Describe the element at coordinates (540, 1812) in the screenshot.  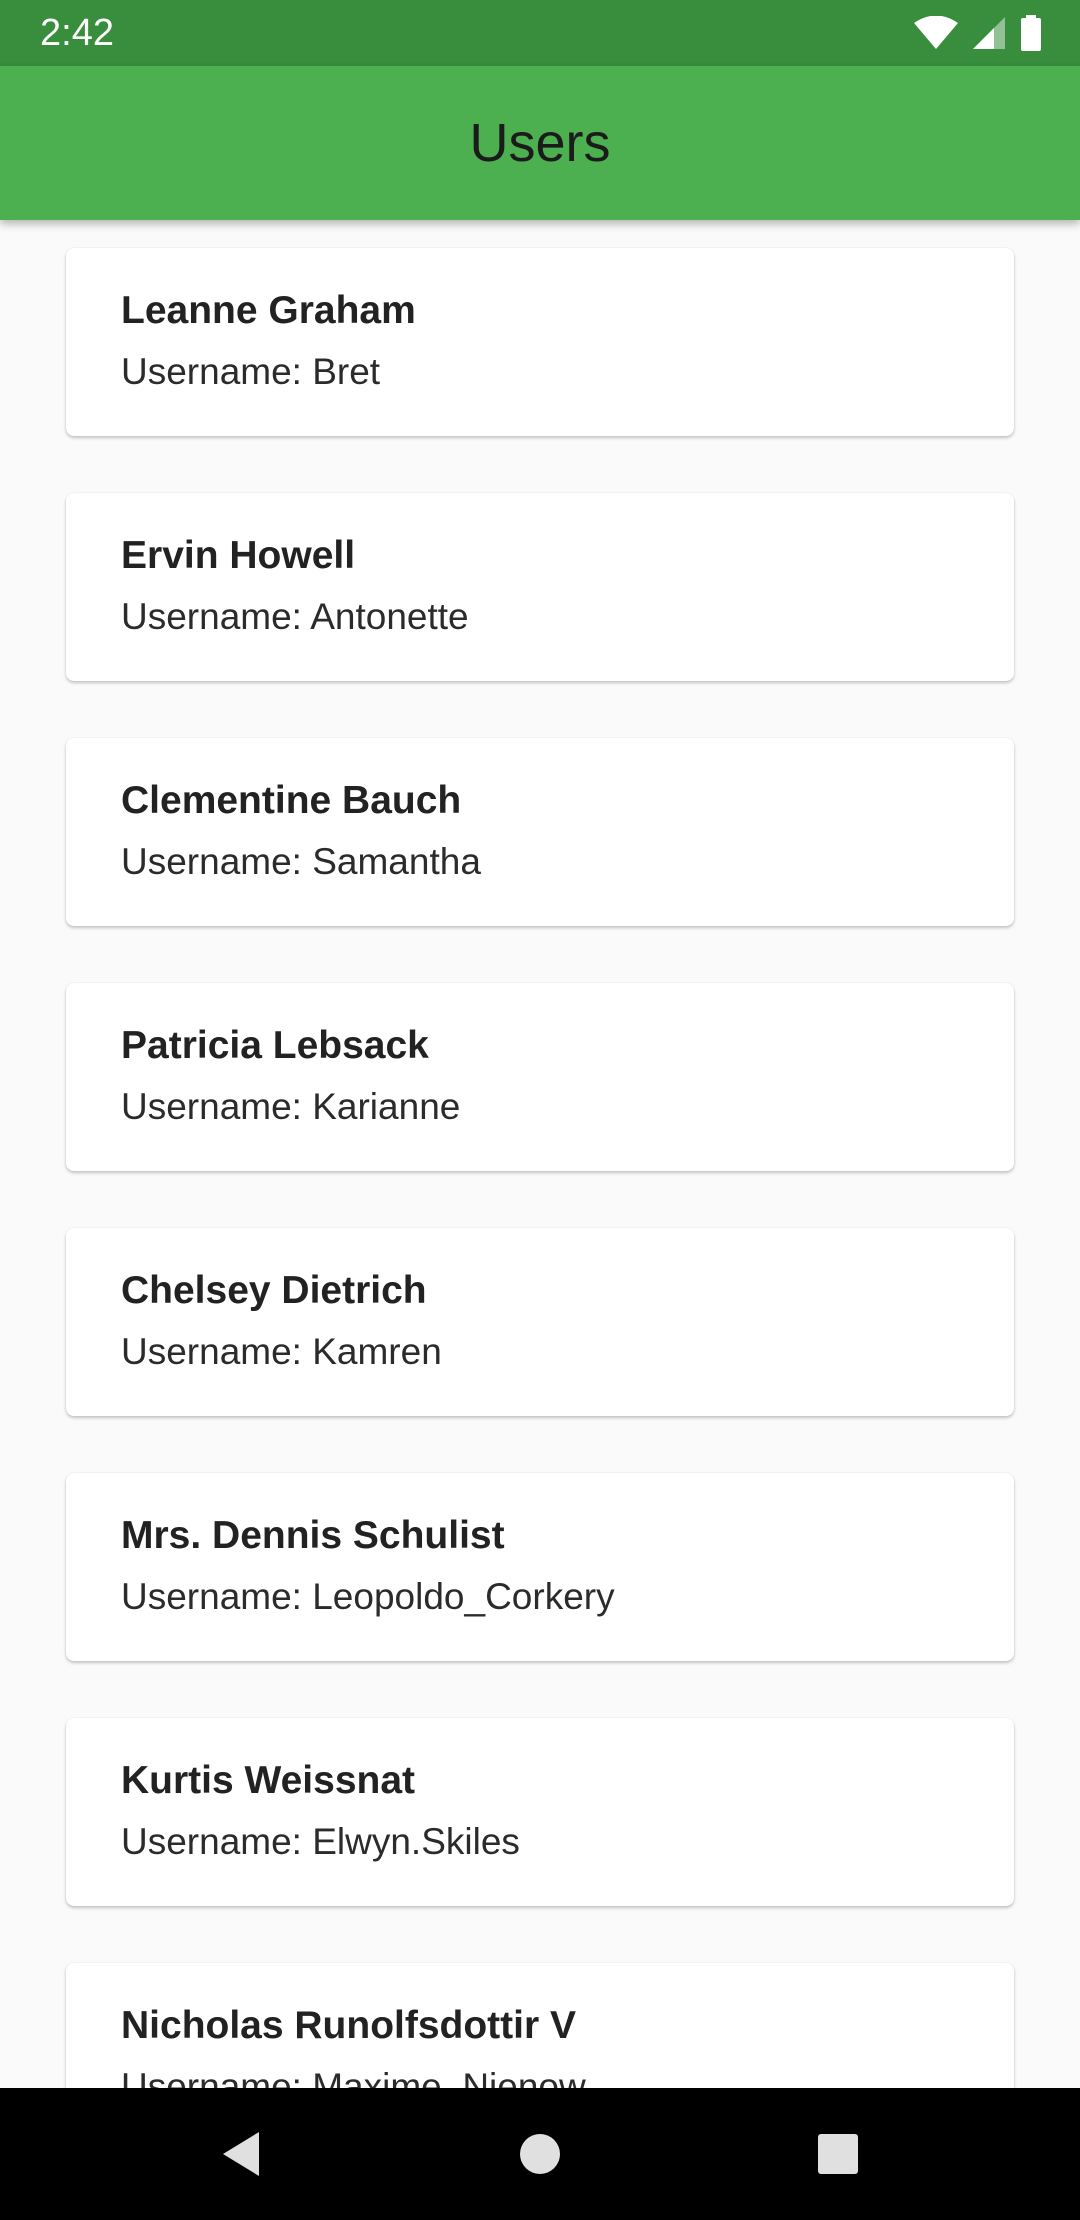
I see `user-card: Kurtis Weissnat Username: Elwyn.Skiles` at that location.